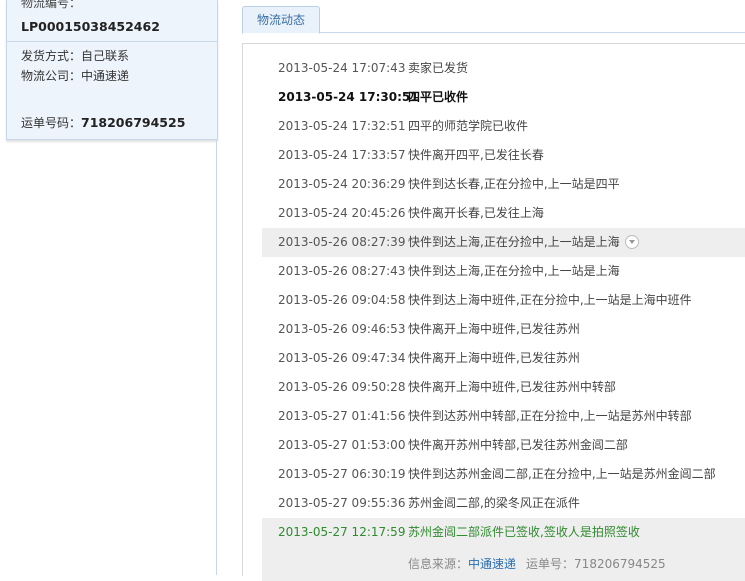 The width and height of the screenshot is (745, 581). I want to click on event-time: 2013-05-27 09:55:36, so click(342, 503).